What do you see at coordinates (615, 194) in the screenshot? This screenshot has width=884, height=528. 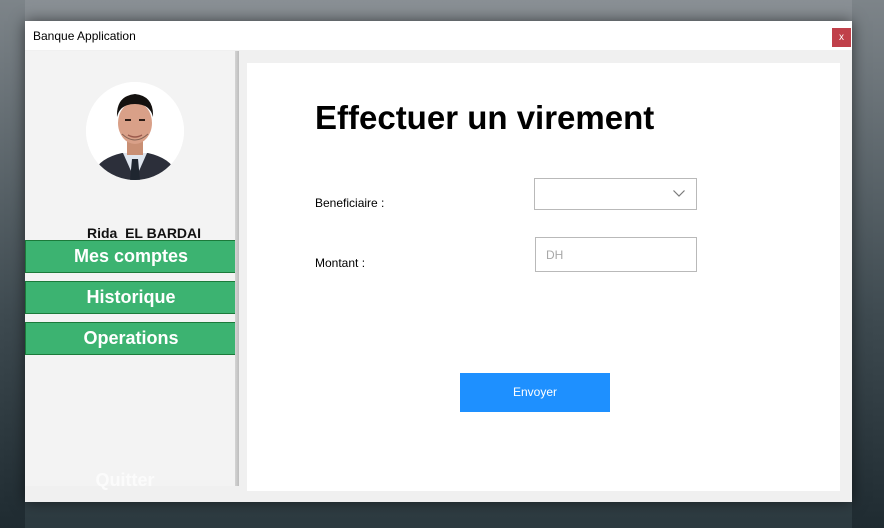 I see `beneficiaire-select` at bounding box center [615, 194].